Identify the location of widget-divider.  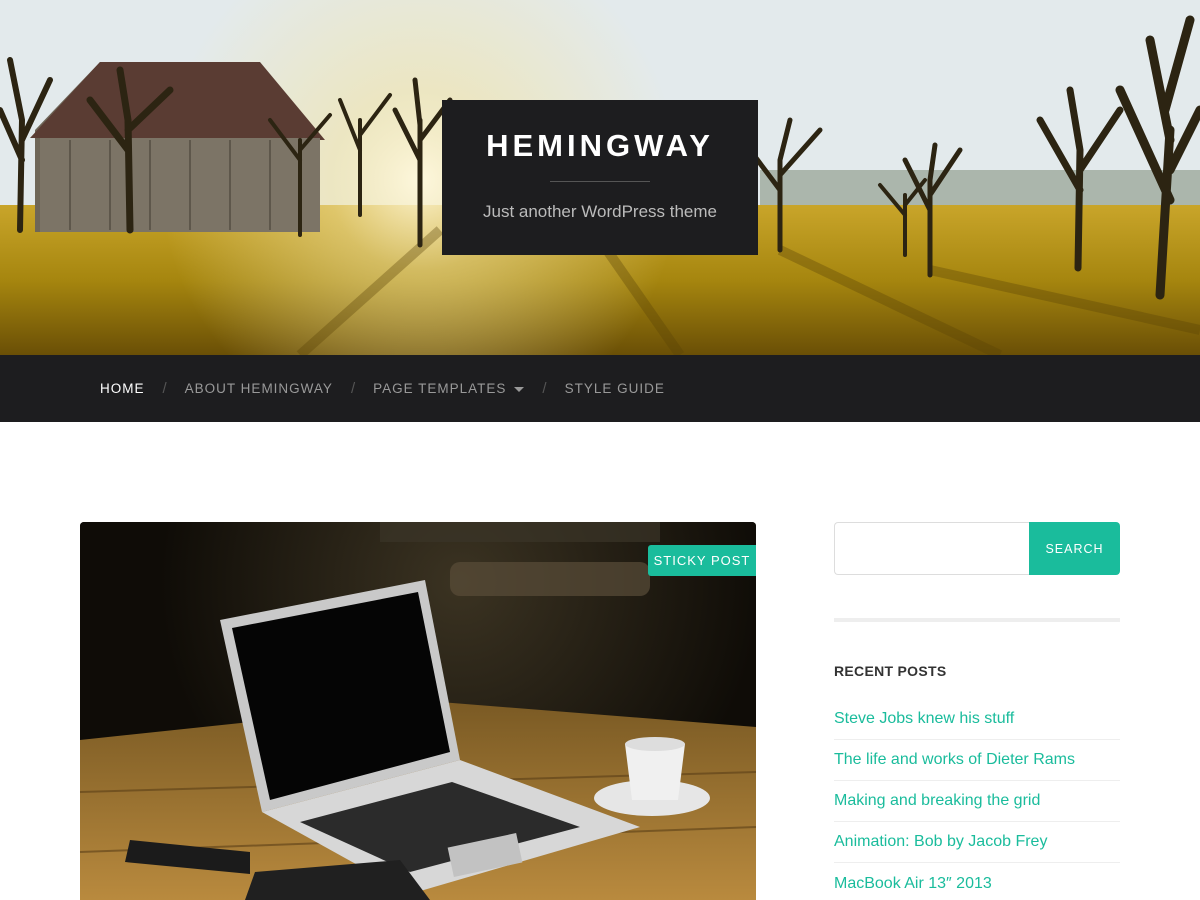
(977, 620).